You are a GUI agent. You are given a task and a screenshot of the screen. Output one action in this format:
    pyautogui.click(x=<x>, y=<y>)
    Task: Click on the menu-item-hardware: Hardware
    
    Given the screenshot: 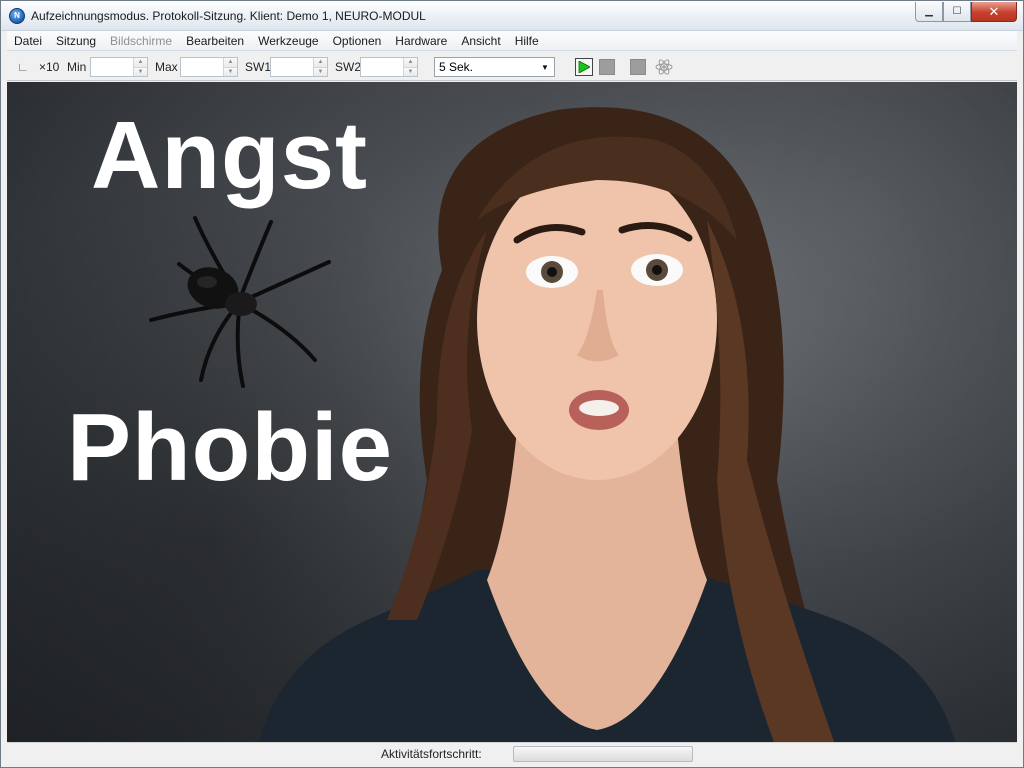 What is the action you would take?
    pyautogui.click(x=421, y=41)
    